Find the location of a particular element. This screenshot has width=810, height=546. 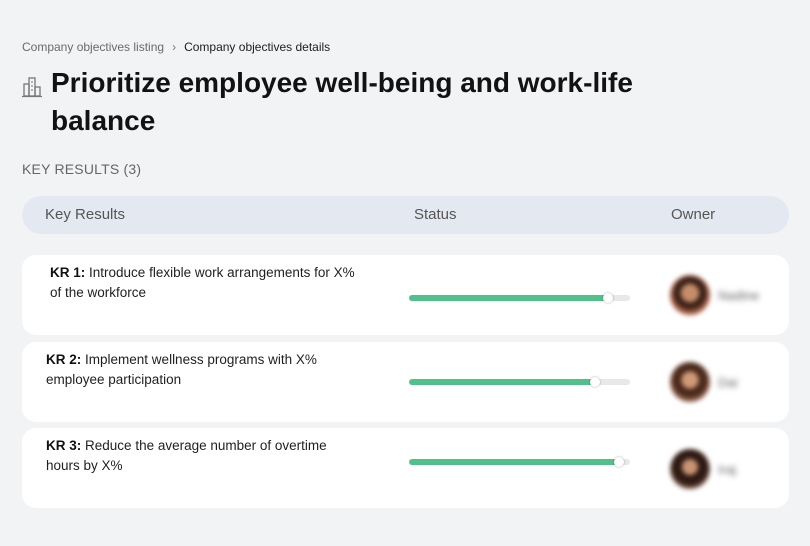

column-header-key-results: Key Results is located at coordinates (85, 214).